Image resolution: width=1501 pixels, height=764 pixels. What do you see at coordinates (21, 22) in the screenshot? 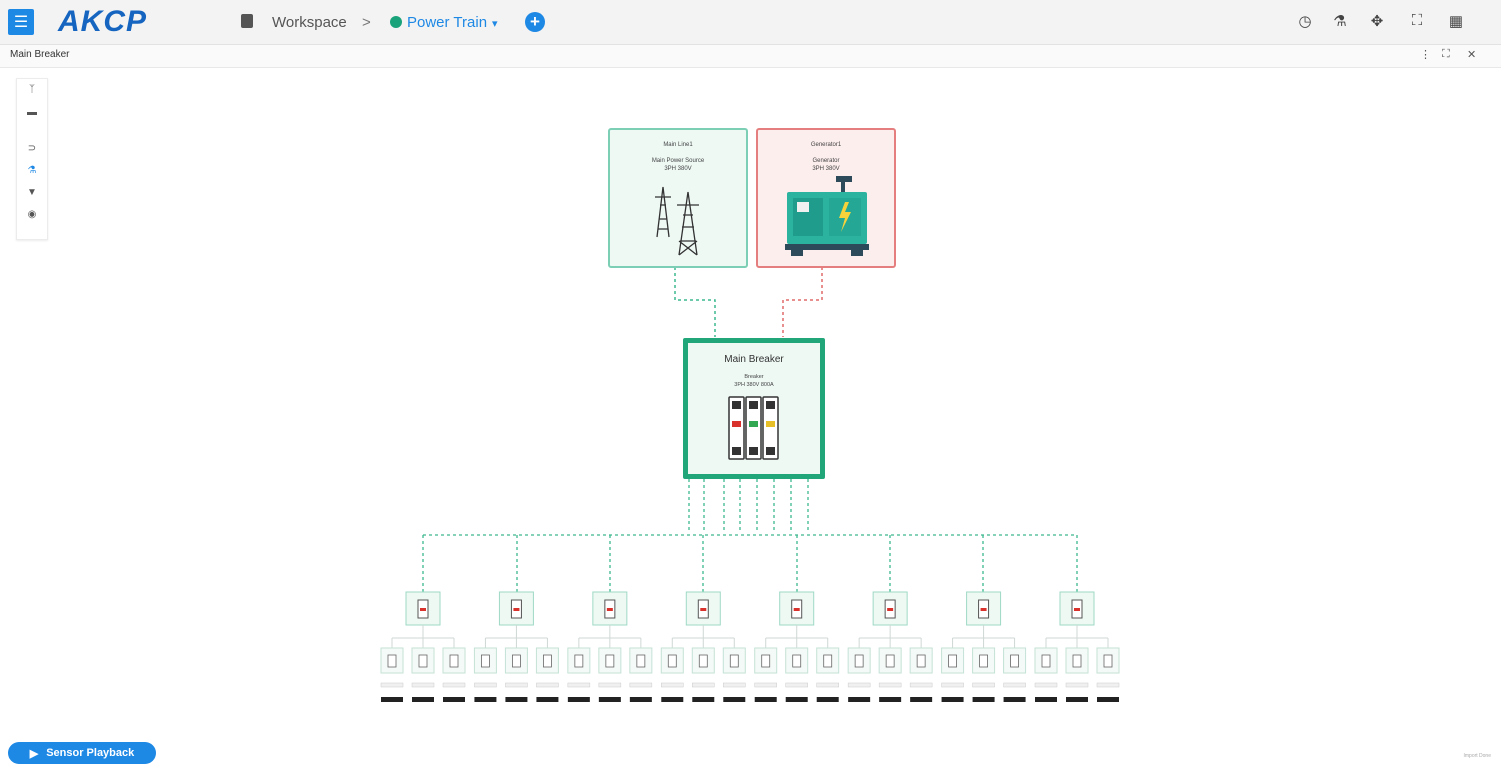
I see `hamburger-menu-button: ☰` at bounding box center [21, 22].